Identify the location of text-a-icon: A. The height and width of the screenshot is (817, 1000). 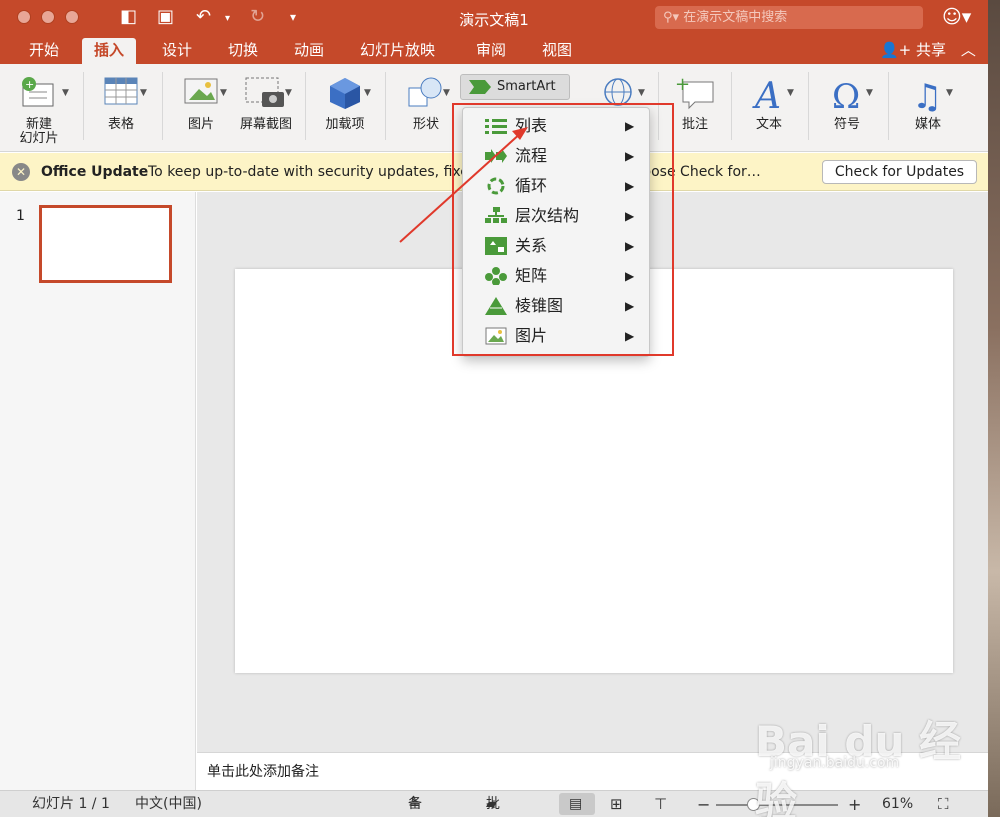
(766, 94).